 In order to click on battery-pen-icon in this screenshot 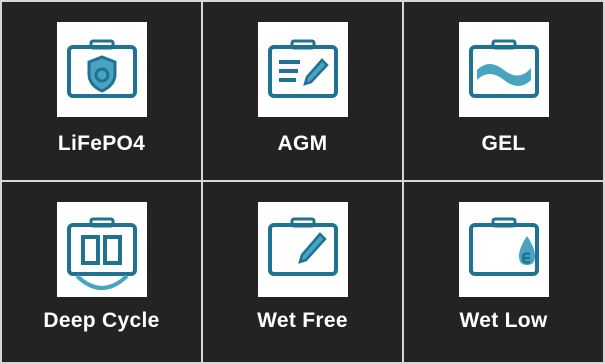, I will do `click(302, 249)`.